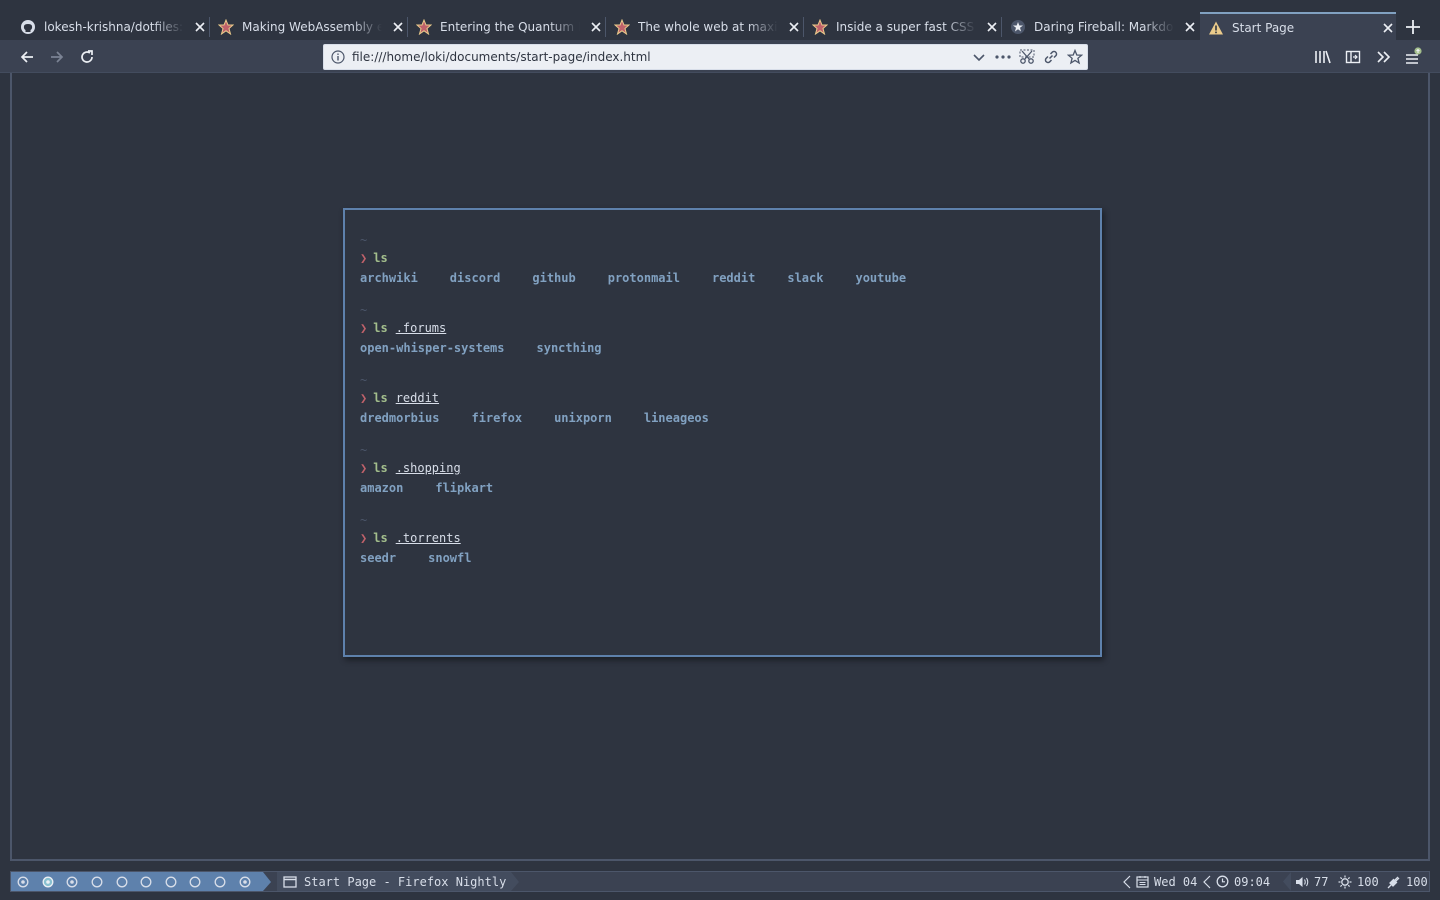 This screenshot has height=900, width=1440. Describe the element at coordinates (880, 278) in the screenshot. I see `link-youtube: youtube` at that location.